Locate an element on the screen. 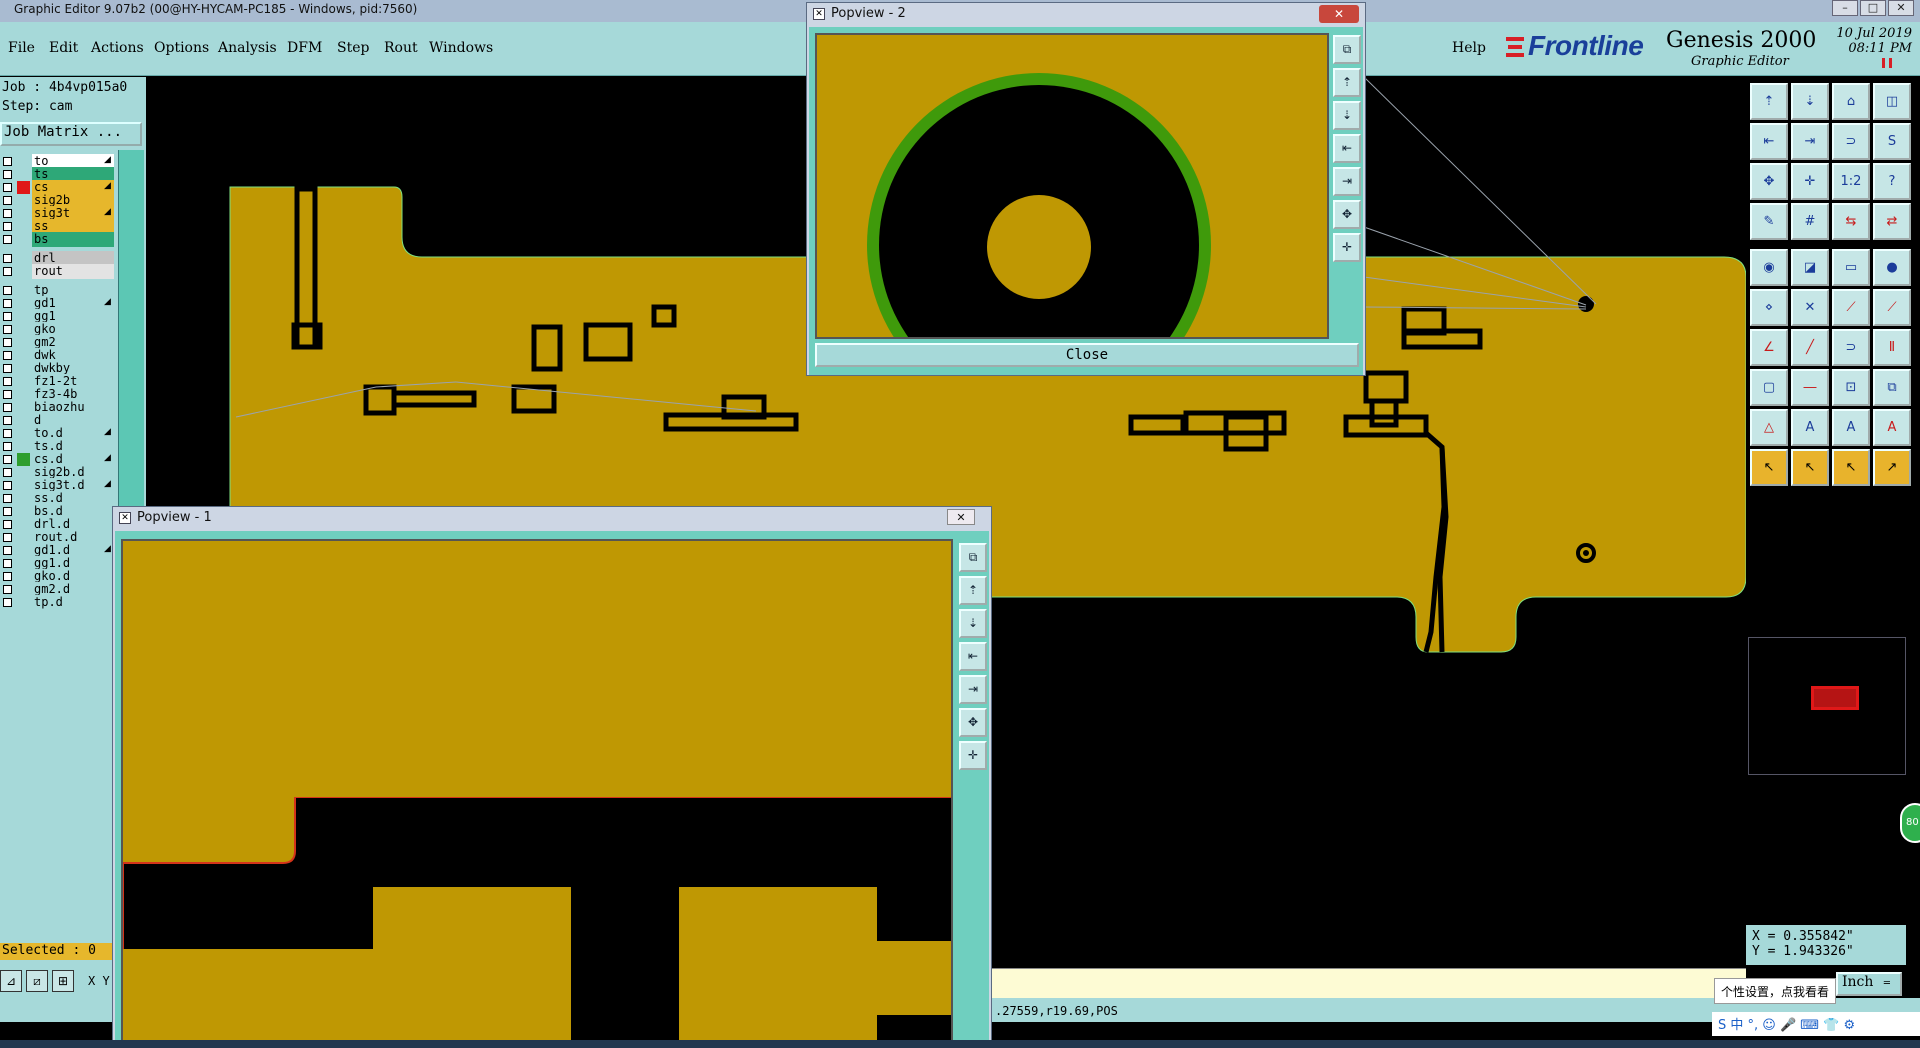  menu-analysis: Analysis is located at coordinates (247, 48).